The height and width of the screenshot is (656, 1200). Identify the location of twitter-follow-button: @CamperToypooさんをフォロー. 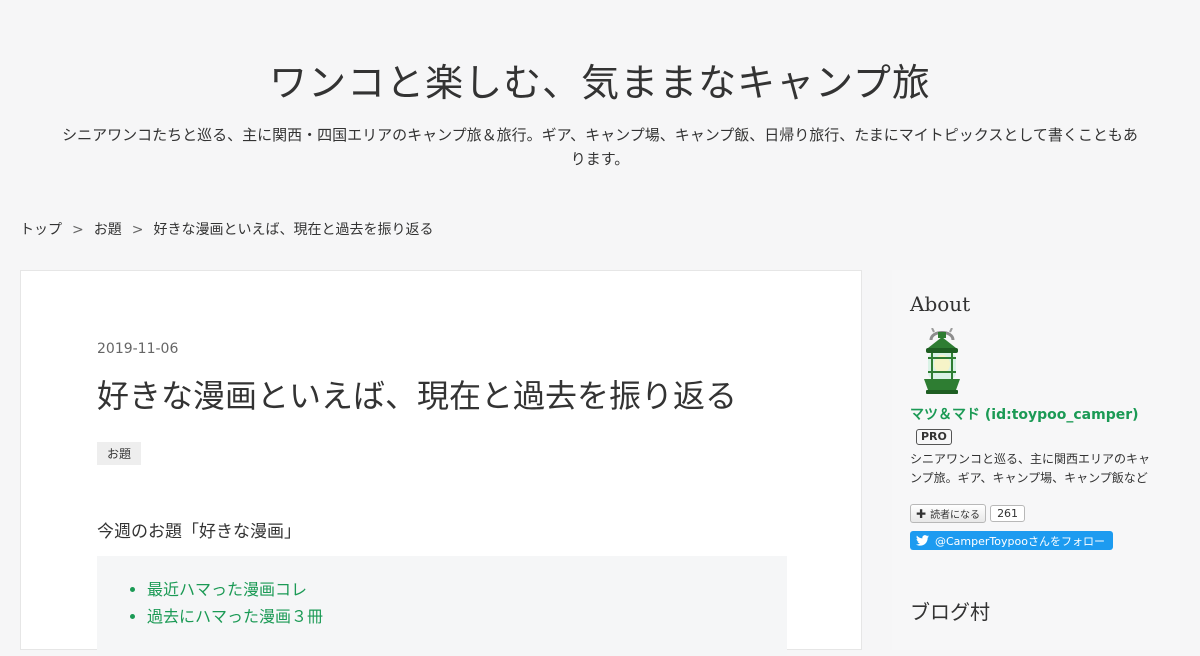
(1011, 540).